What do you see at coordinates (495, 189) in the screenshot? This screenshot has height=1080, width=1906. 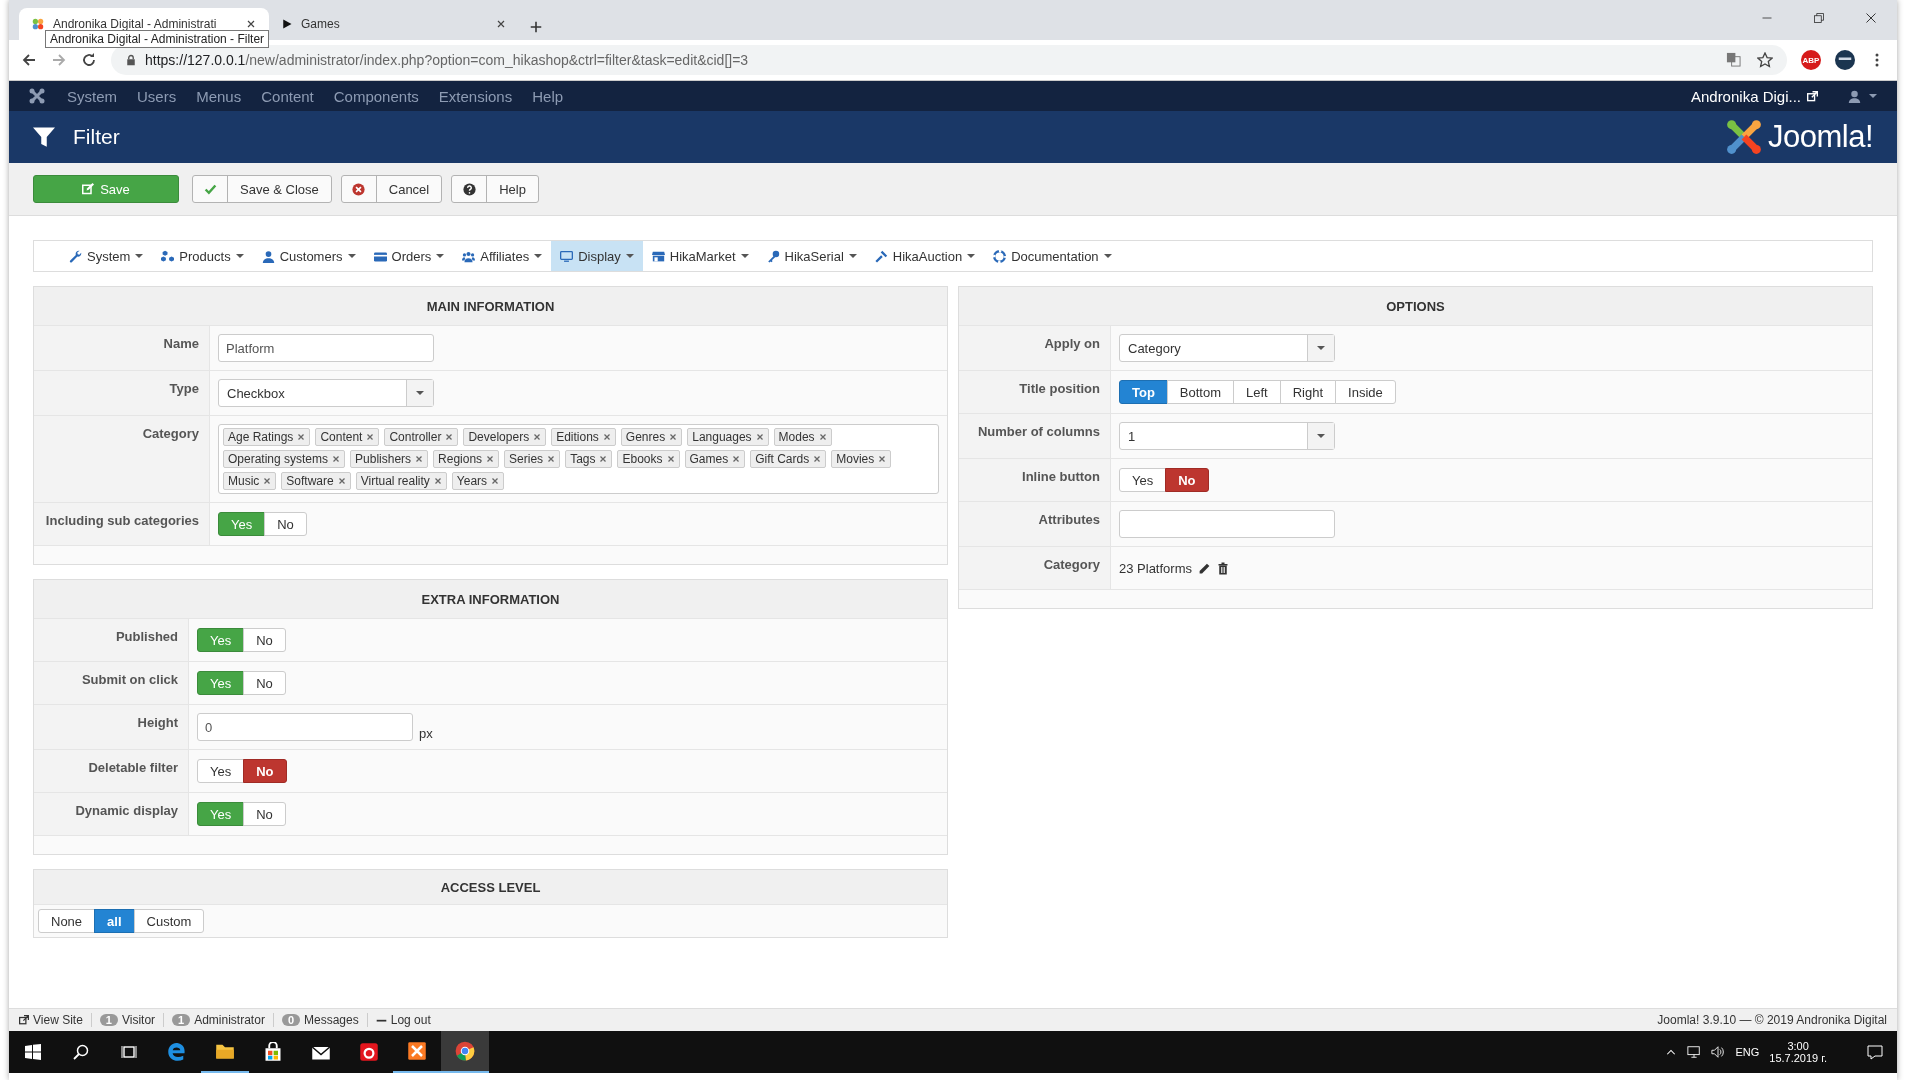 I see `toolbar-button: Help` at bounding box center [495, 189].